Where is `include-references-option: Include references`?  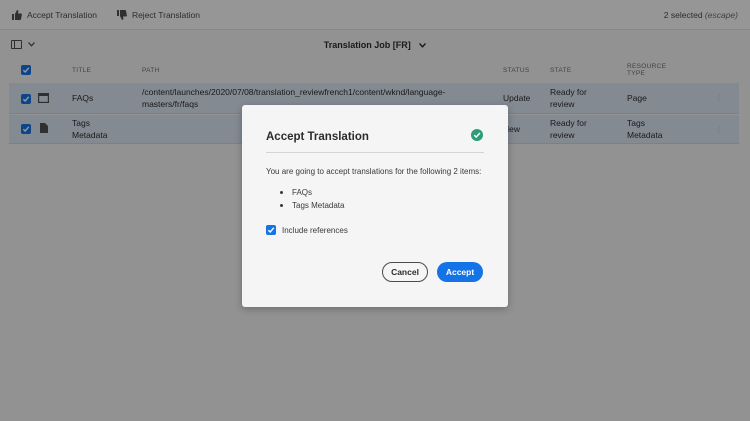 include-references-option: Include references is located at coordinates (307, 230).